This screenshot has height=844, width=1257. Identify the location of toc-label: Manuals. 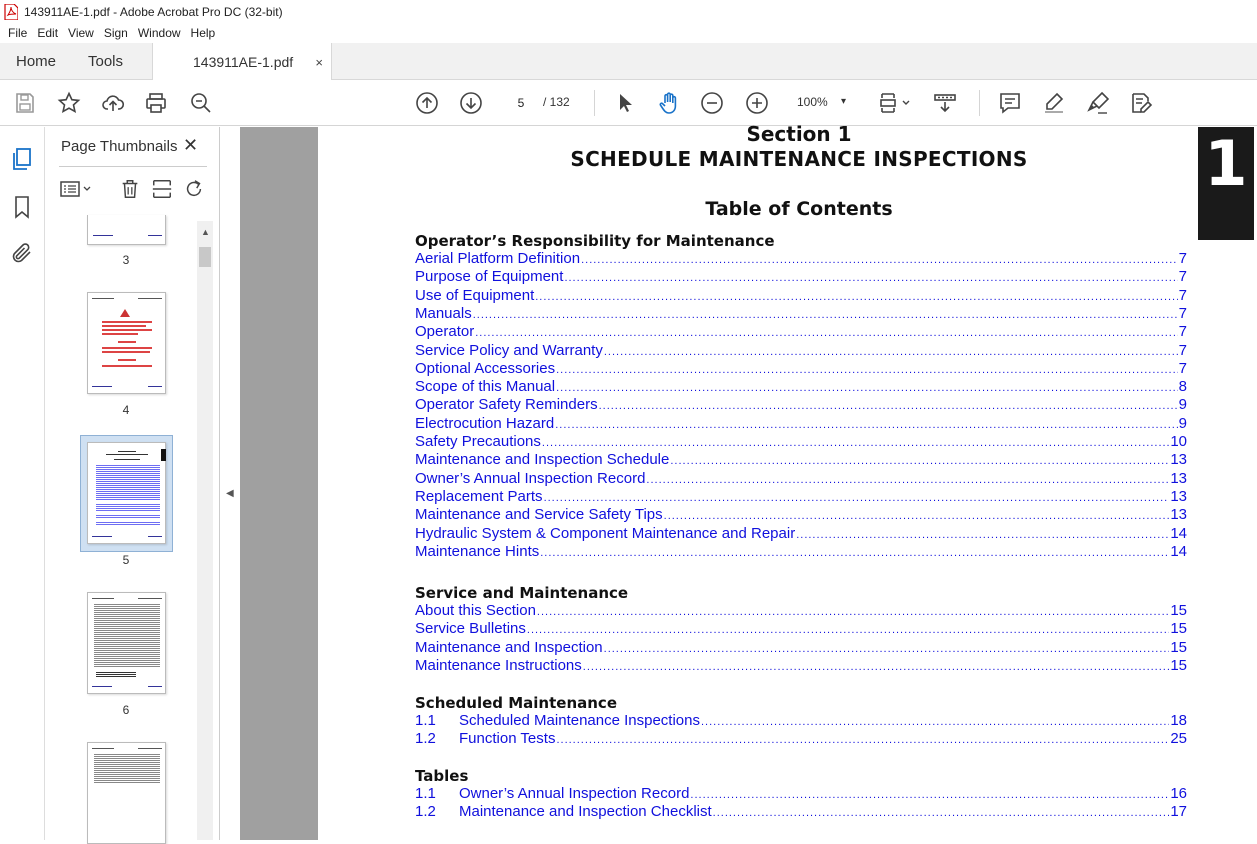
(443, 313).